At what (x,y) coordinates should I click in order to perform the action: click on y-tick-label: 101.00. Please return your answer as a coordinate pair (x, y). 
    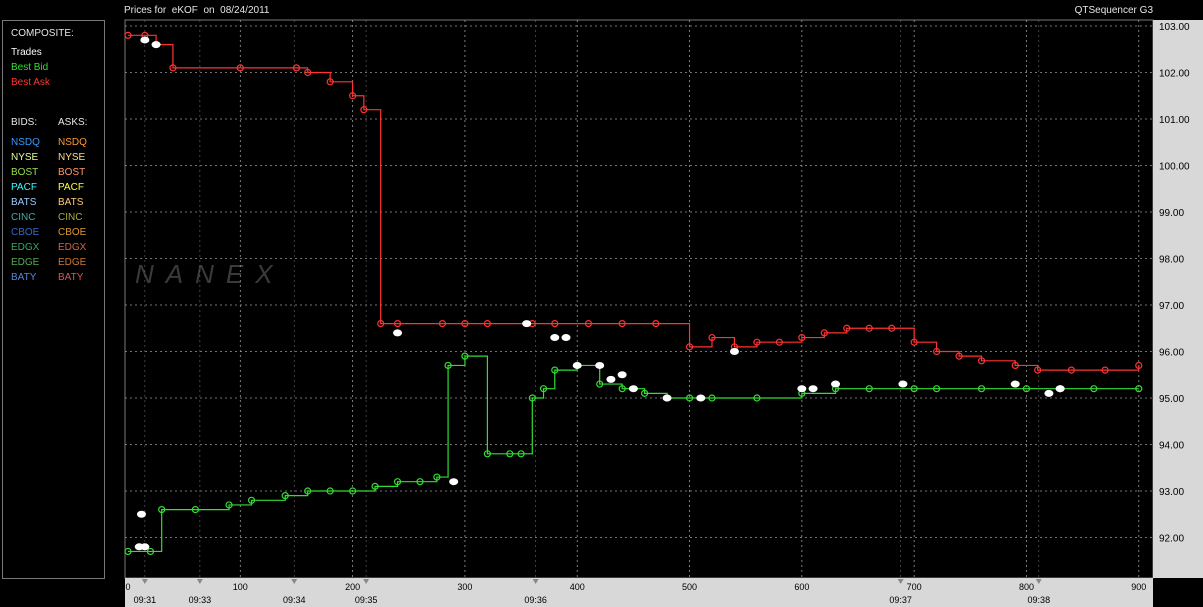
    Looking at the image, I should click on (1174, 120).